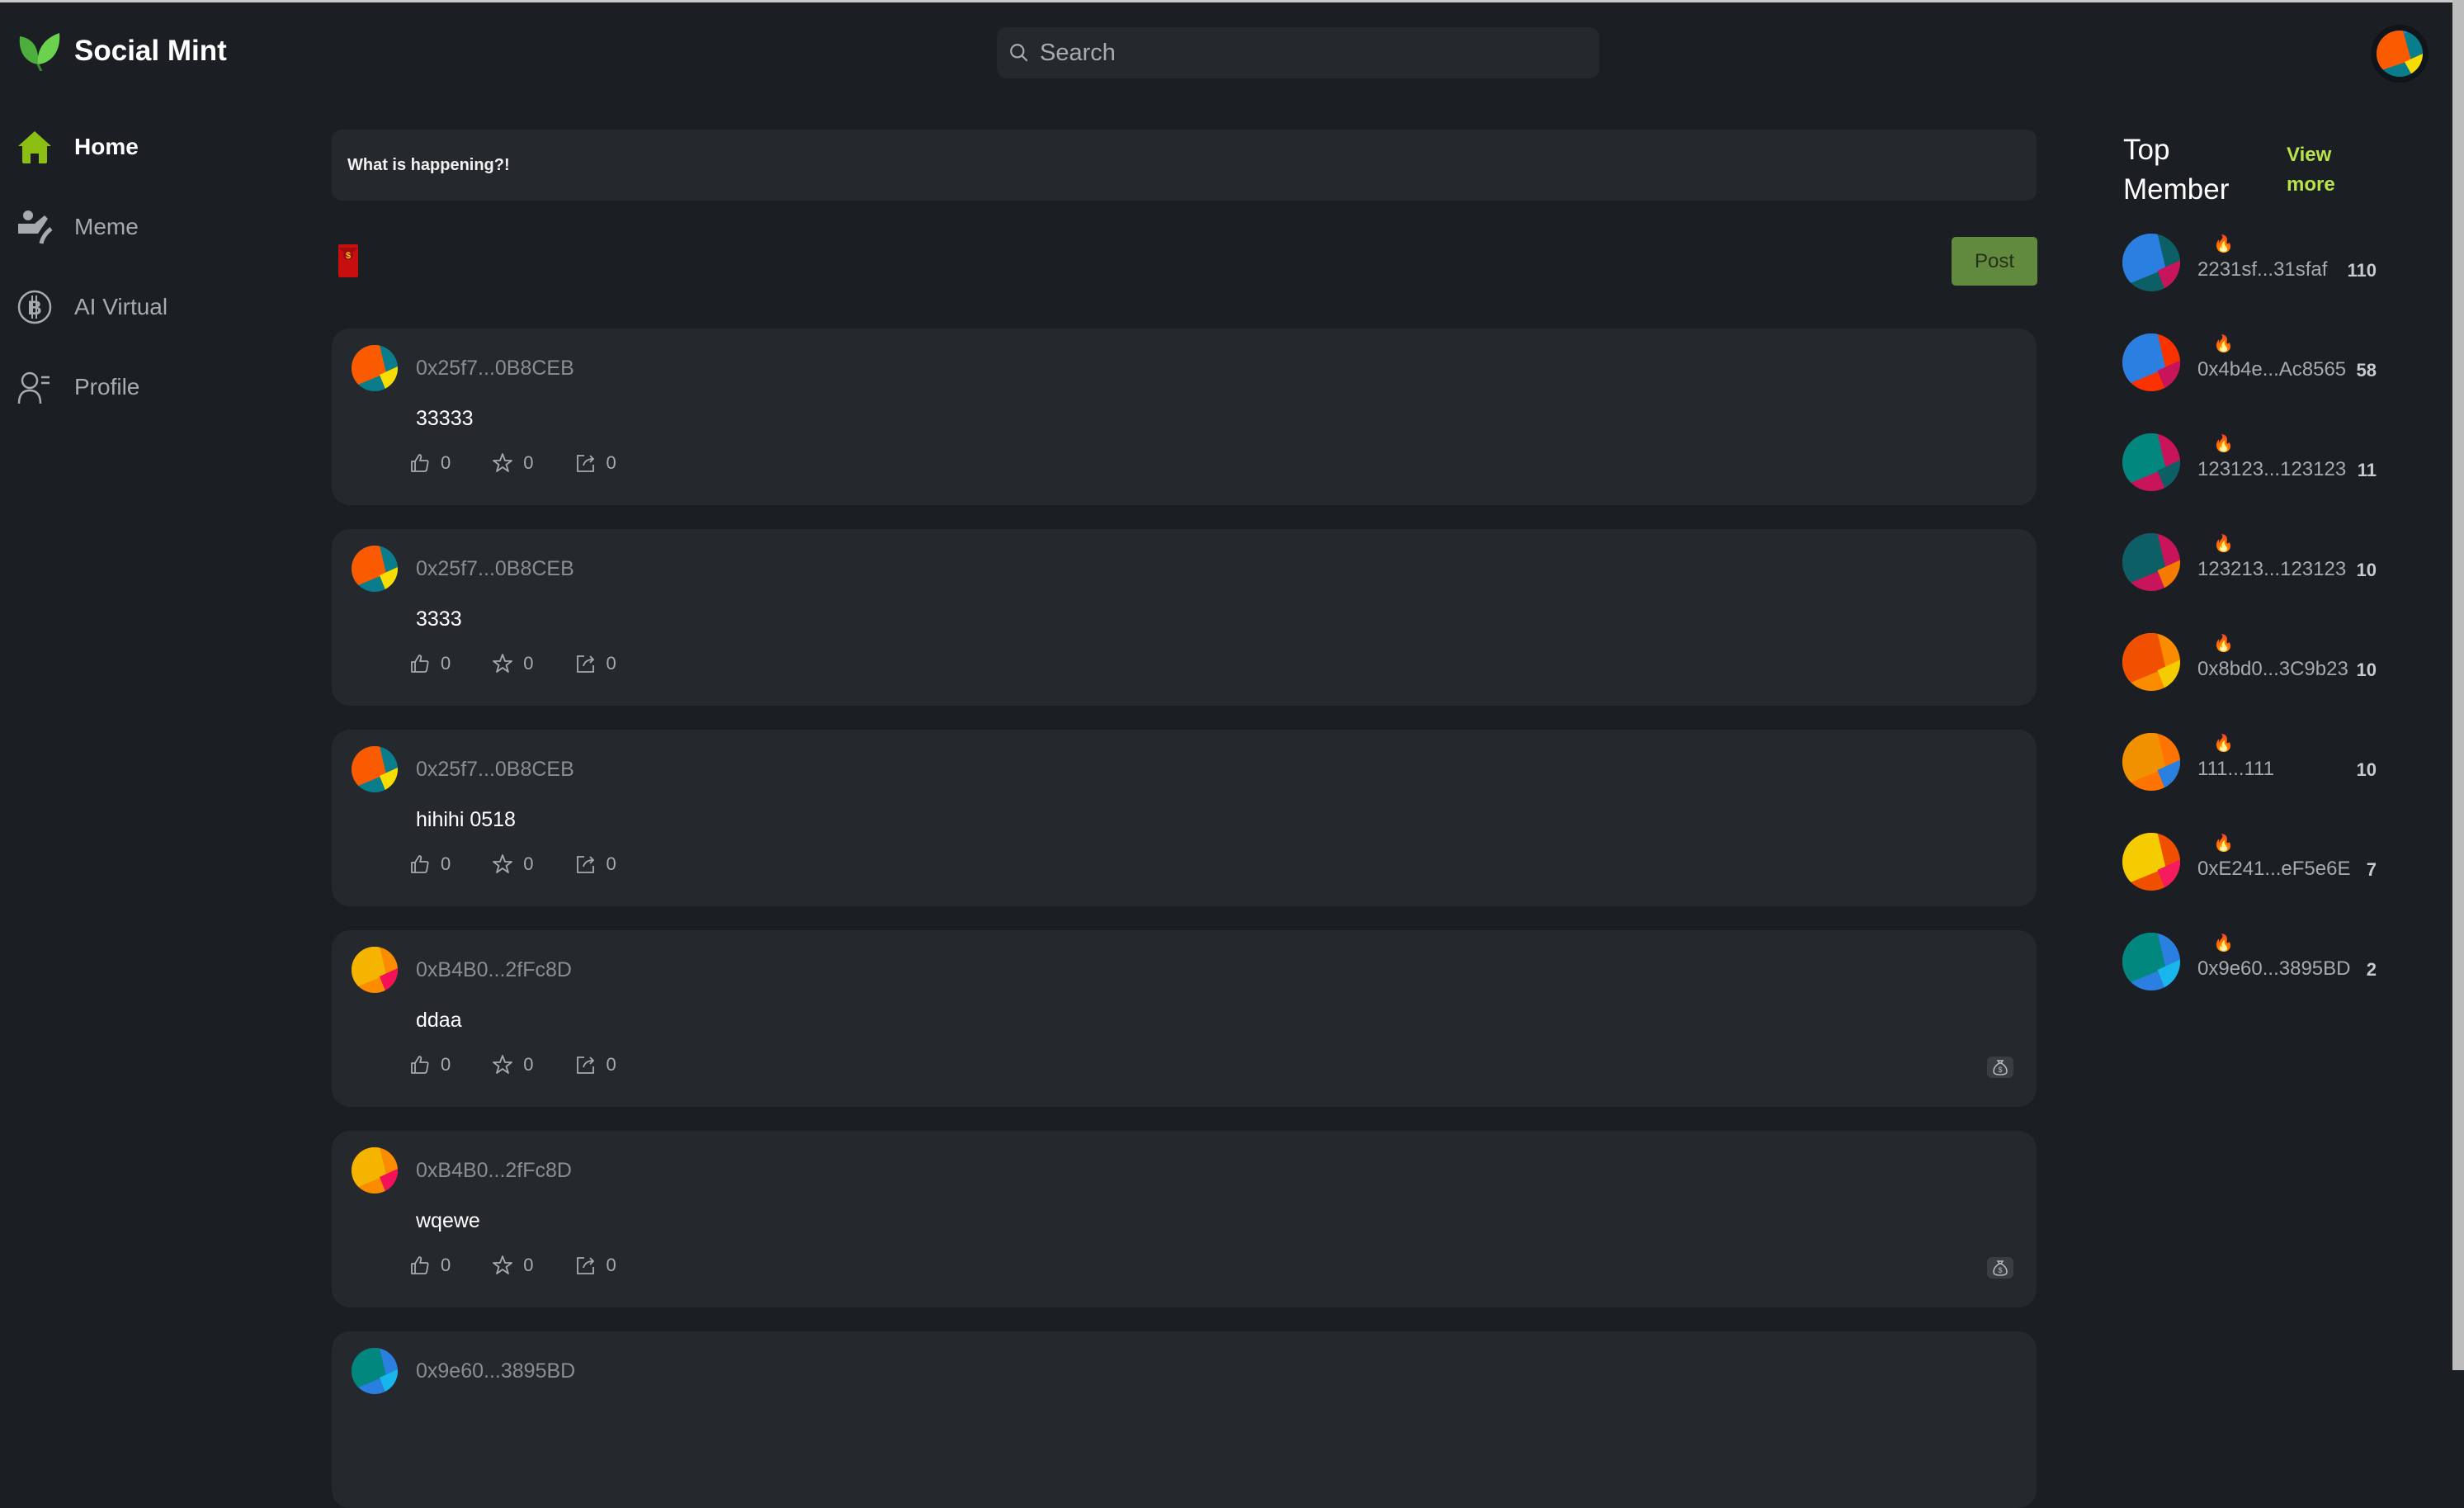 This screenshot has width=2464, height=1508. What do you see at coordinates (1184, 417) in the screenshot?
I see `post-card: 0x25f7...0B8CEB 33333 0 0 0` at bounding box center [1184, 417].